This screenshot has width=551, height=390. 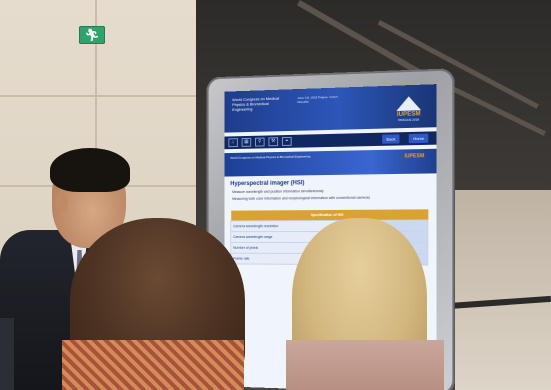 What do you see at coordinates (62, 202) in the screenshot?
I see `man-ear` at bounding box center [62, 202].